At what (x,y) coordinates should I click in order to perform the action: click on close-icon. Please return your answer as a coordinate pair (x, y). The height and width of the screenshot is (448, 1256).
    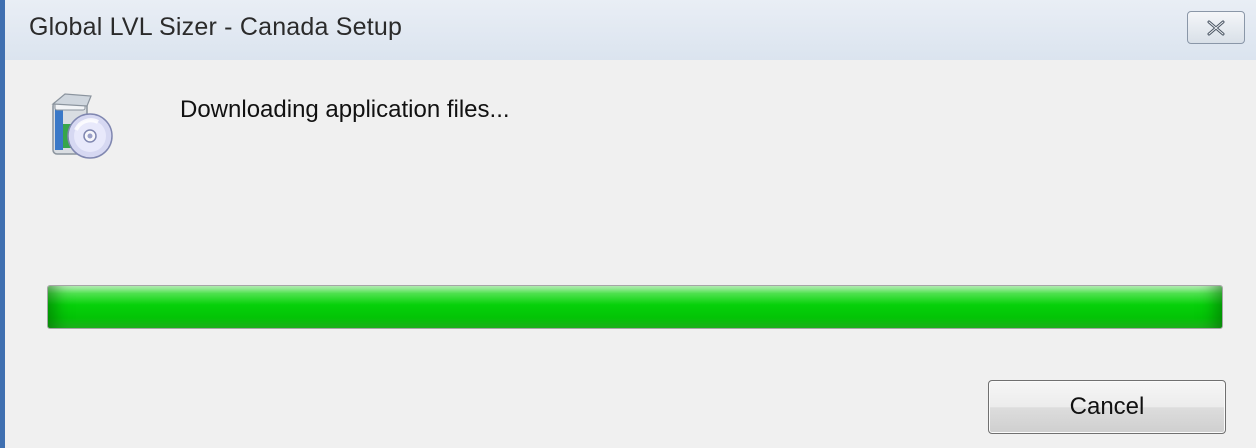
    Looking at the image, I should click on (1216, 27).